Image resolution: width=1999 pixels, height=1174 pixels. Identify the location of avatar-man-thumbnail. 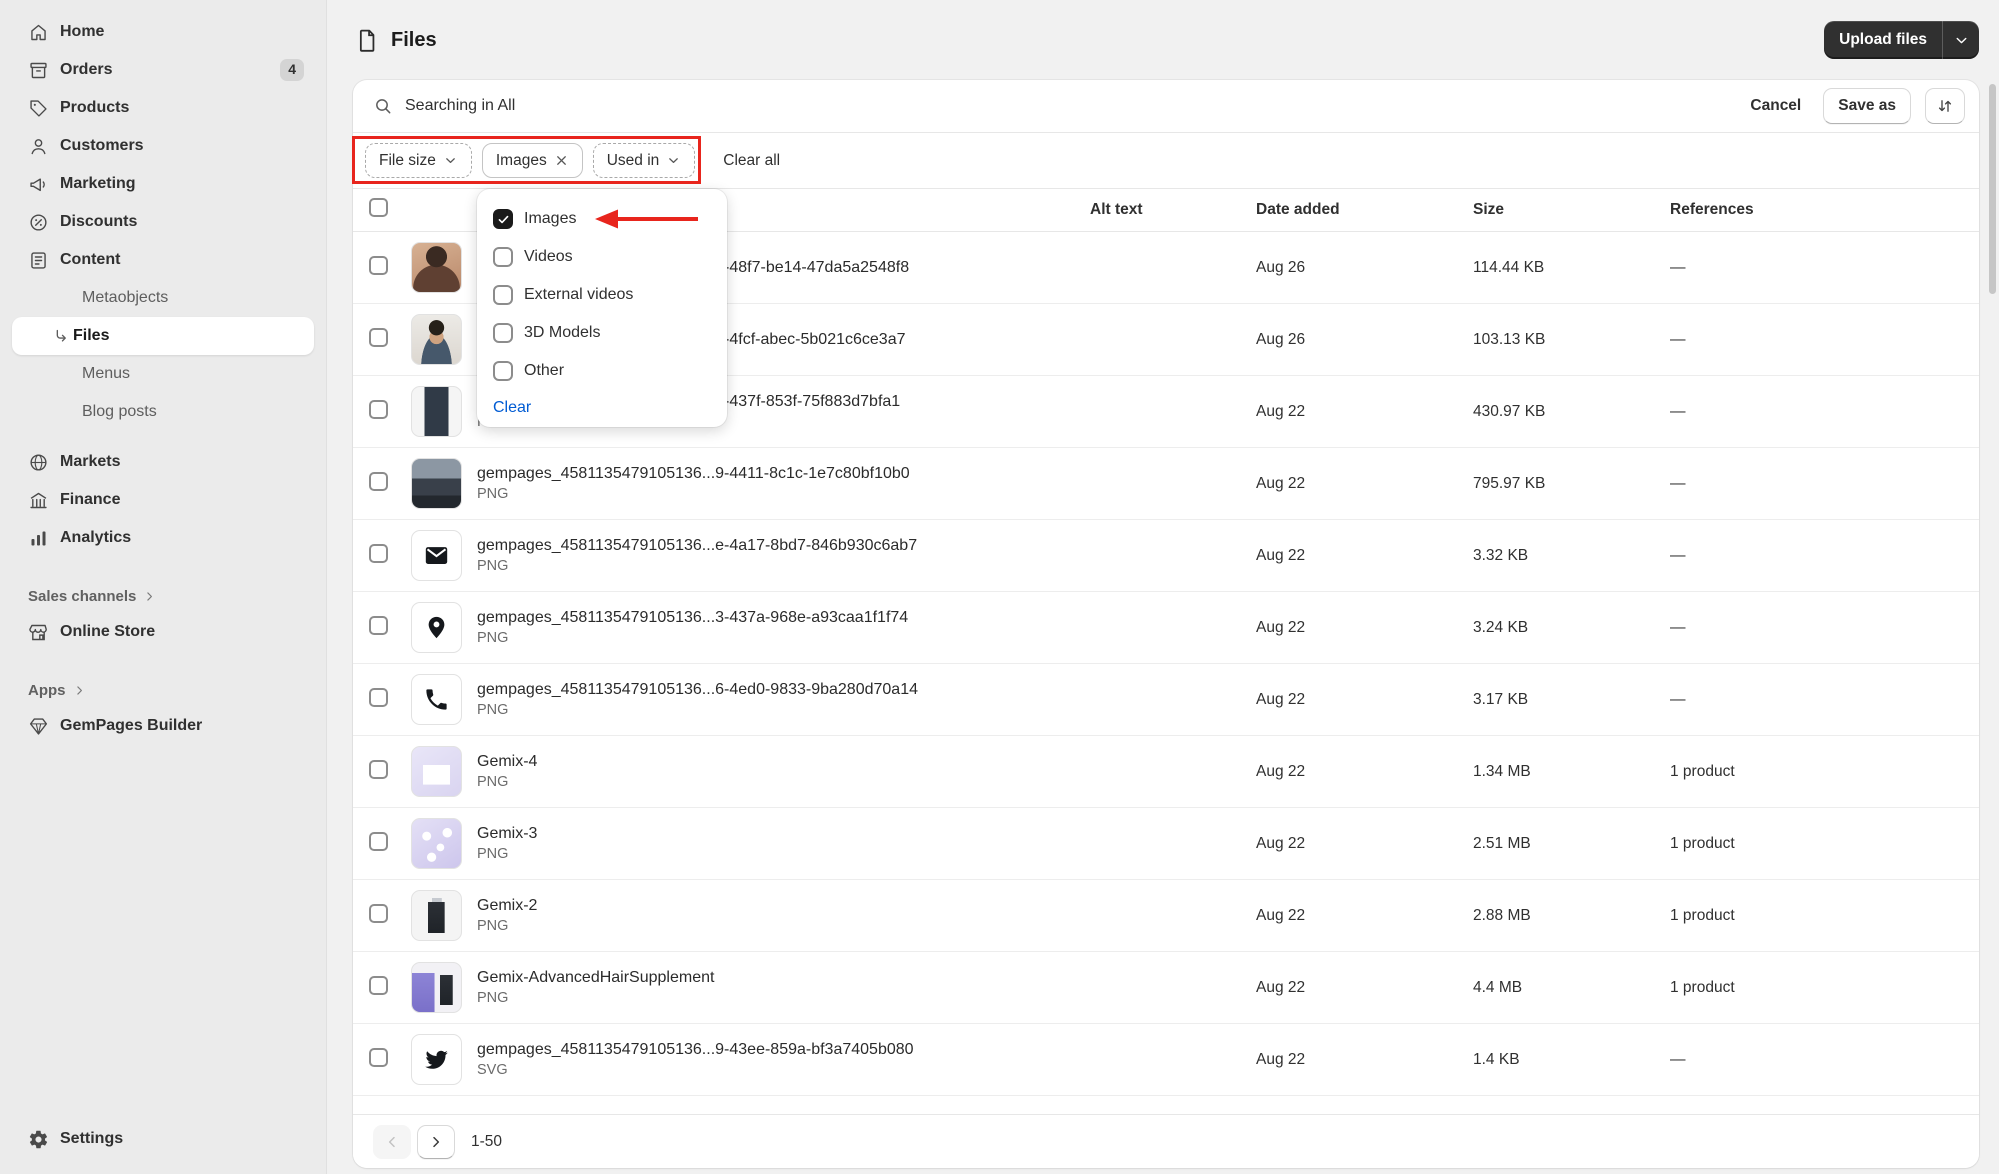
(436, 339).